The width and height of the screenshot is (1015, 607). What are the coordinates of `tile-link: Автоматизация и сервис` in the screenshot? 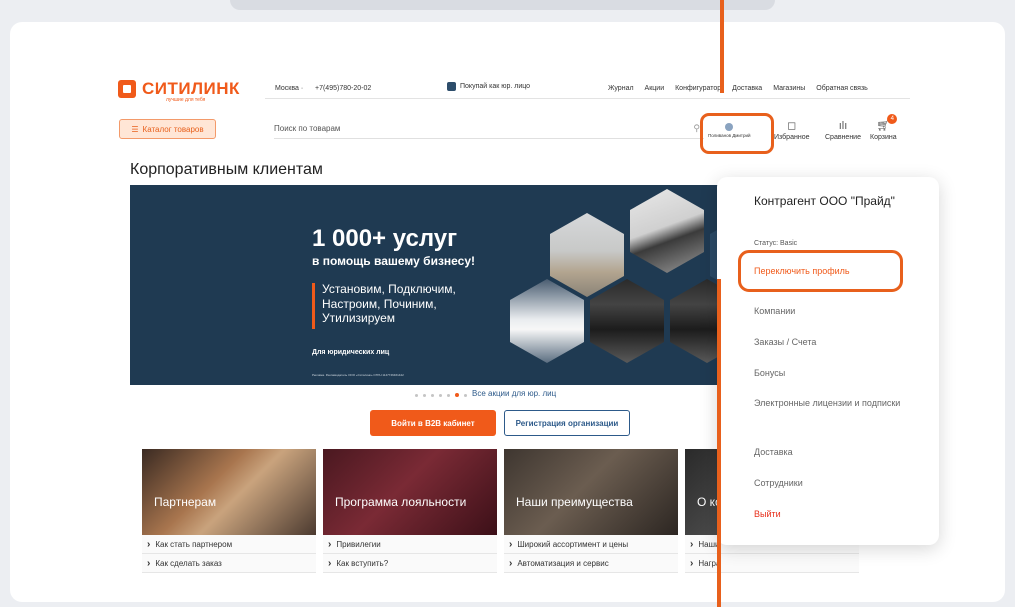 It's located at (591, 563).